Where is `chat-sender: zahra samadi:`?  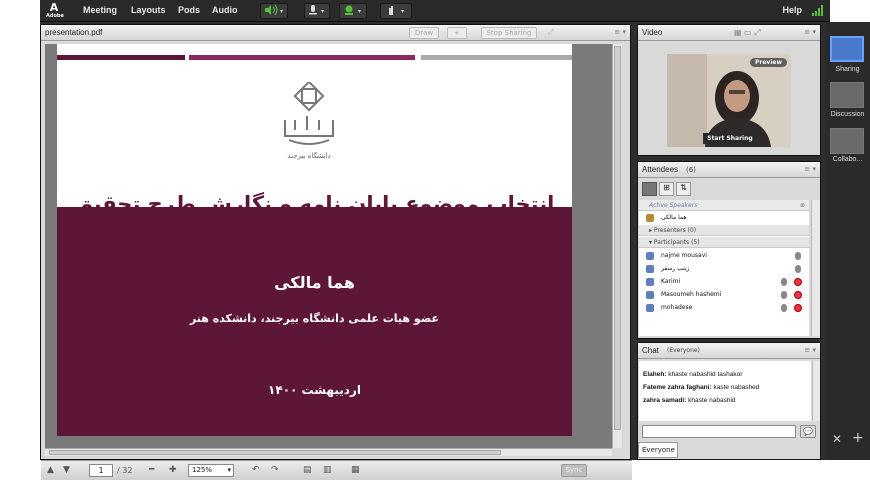 chat-sender: zahra samadi: is located at coordinates (665, 400).